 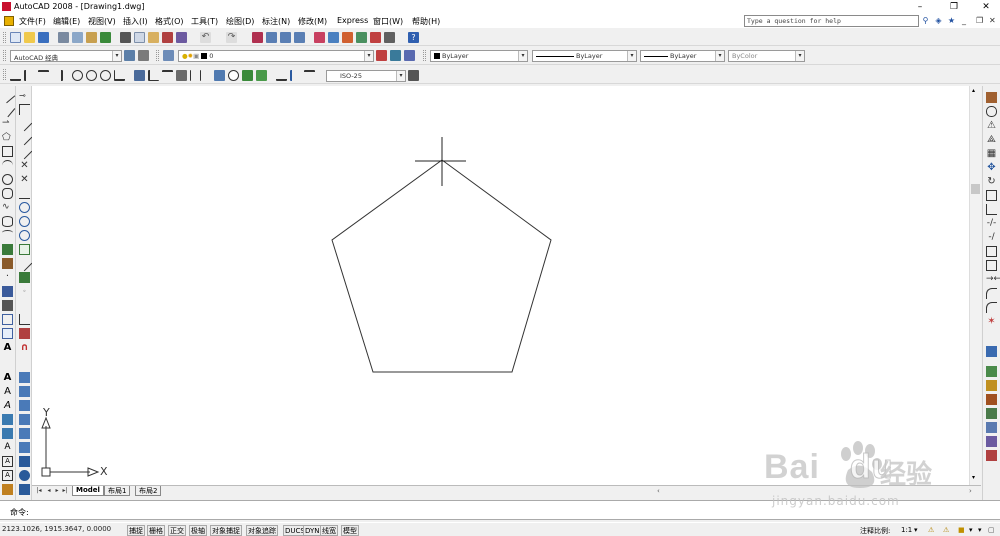 I want to click on multiline-text-icon: A, so click(x=7, y=347).